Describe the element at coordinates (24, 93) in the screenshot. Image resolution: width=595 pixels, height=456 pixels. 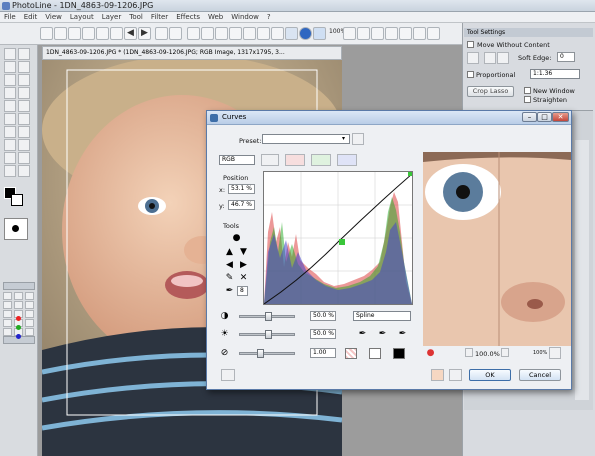
I see `move-tool-icon` at that location.